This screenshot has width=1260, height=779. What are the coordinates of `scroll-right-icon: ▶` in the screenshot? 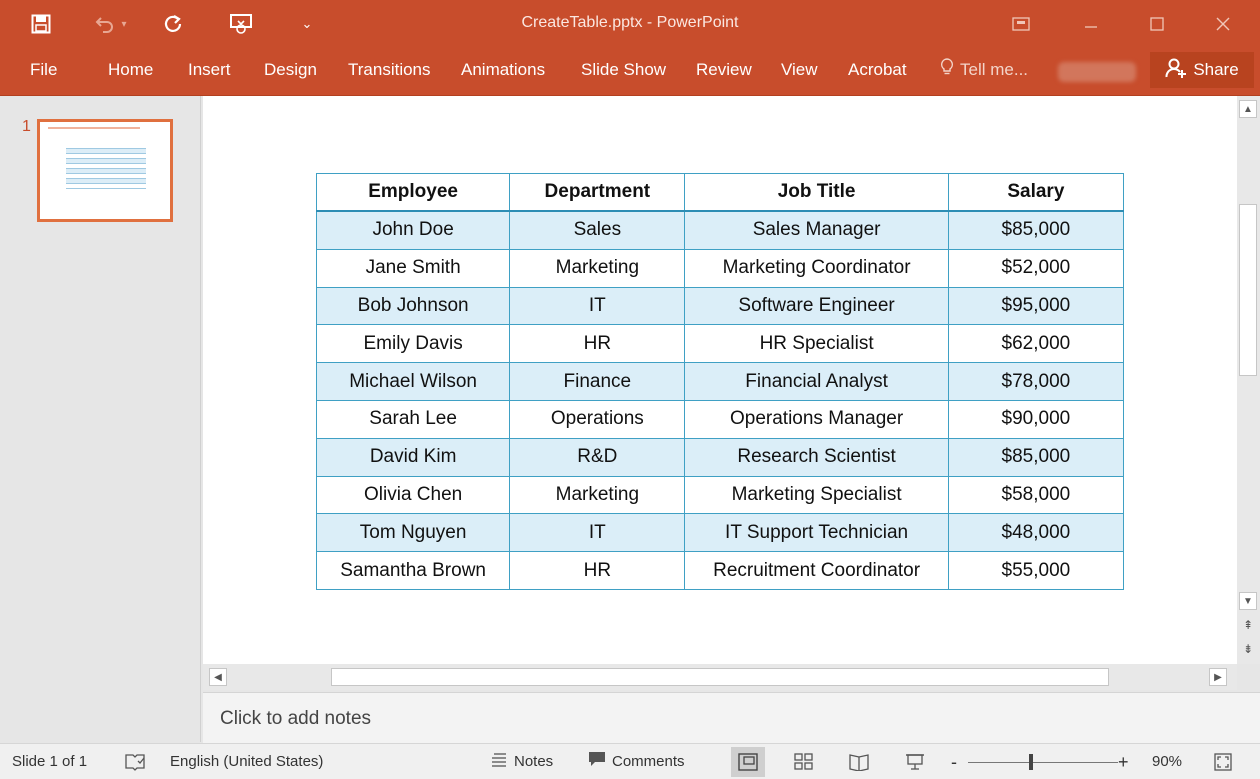 It's located at (1218, 677).